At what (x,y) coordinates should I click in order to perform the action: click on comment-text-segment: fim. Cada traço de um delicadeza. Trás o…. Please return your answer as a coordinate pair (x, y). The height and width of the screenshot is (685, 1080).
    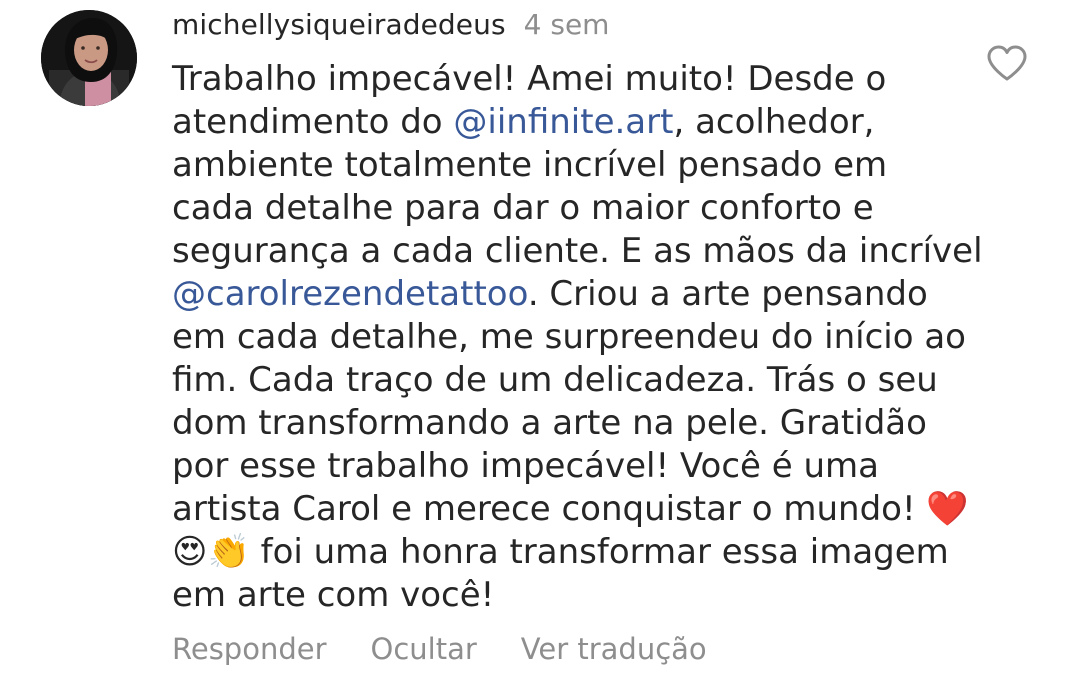
    Looking at the image, I should click on (555, 380).